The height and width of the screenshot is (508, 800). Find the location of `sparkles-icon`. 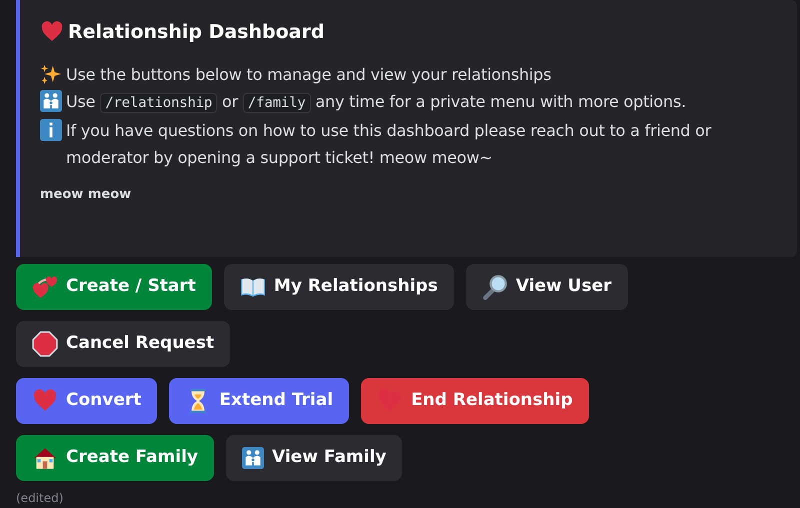

sparkles-icon is located at coordinates (51, 74).